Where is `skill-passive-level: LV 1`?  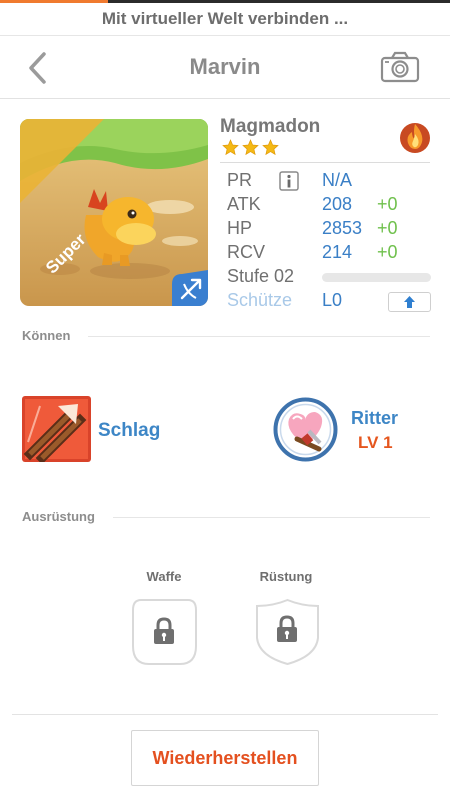
skill-passive-level: LV 1 is located at coordinates (375, 442).